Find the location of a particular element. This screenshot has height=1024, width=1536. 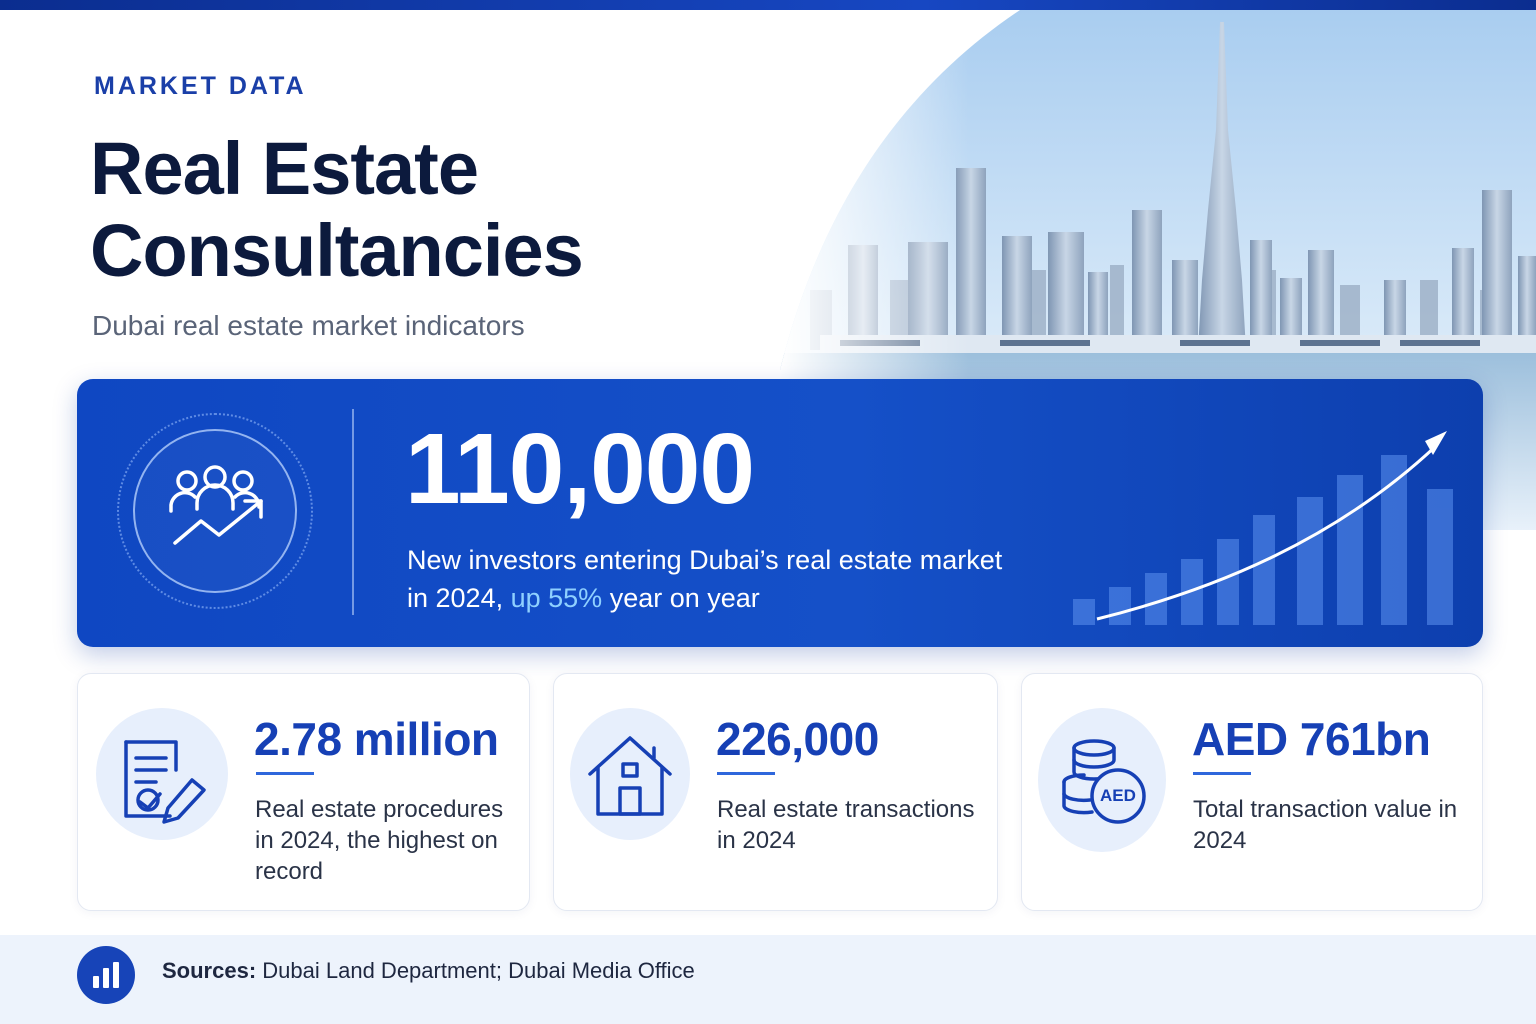

page-subtitle: Dubai real estate market indicators is located at coordinates (308, 325).